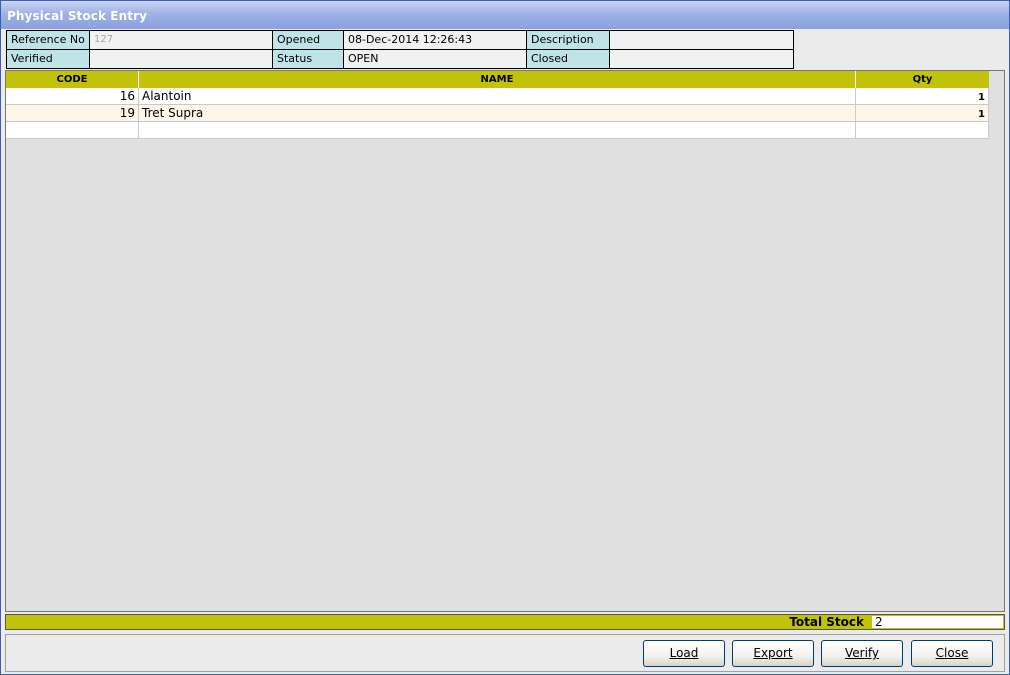  Describe the element at coordinates (684, 653) in the screenshot. I see `load-button: Load` at that location.